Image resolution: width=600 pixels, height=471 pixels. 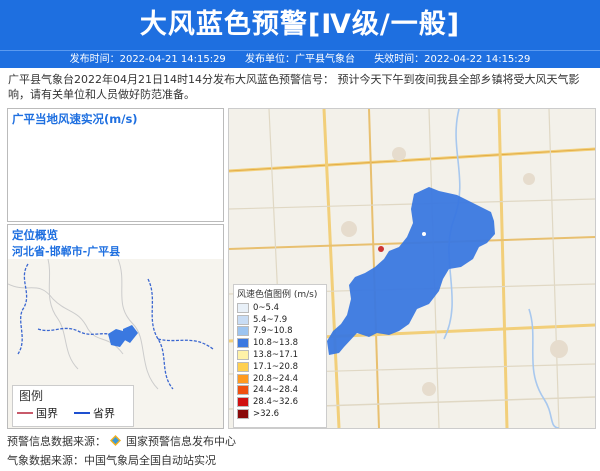 I want to click on warning-source-line: 预警信息数据来源： 国家预警信息发布中心, so click(x=121, y=441).